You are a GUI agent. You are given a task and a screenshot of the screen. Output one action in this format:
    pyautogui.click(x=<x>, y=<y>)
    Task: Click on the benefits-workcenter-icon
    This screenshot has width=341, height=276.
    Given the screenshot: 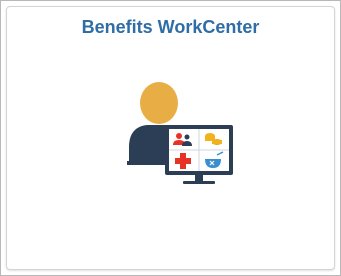 What is the action you would take?
    pyautogui.click(x=180, y=133)
    